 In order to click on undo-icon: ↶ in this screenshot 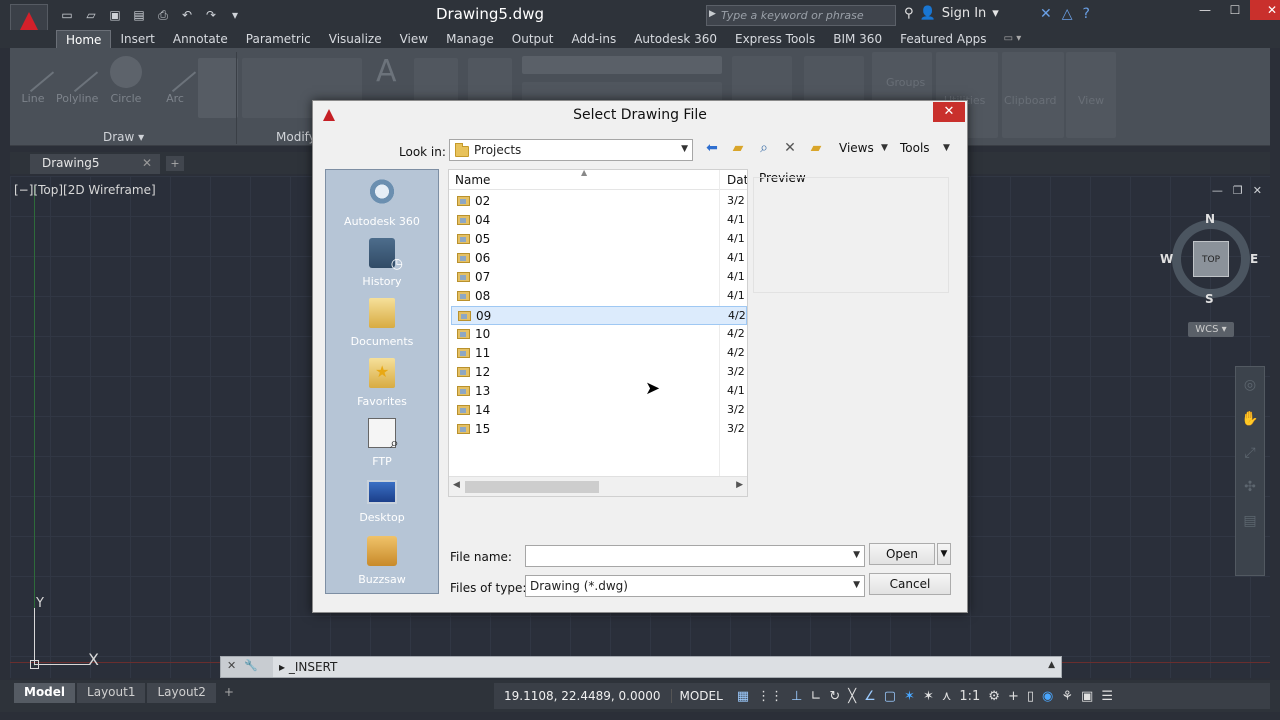, I will do `click(187, 15)`.